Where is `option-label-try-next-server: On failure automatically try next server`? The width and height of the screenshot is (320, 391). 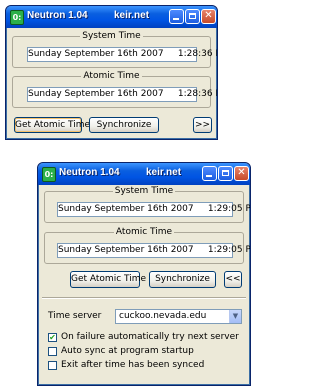 option-label-try-next-server: On failure automatically try next server is located at coordinates (150, 337).